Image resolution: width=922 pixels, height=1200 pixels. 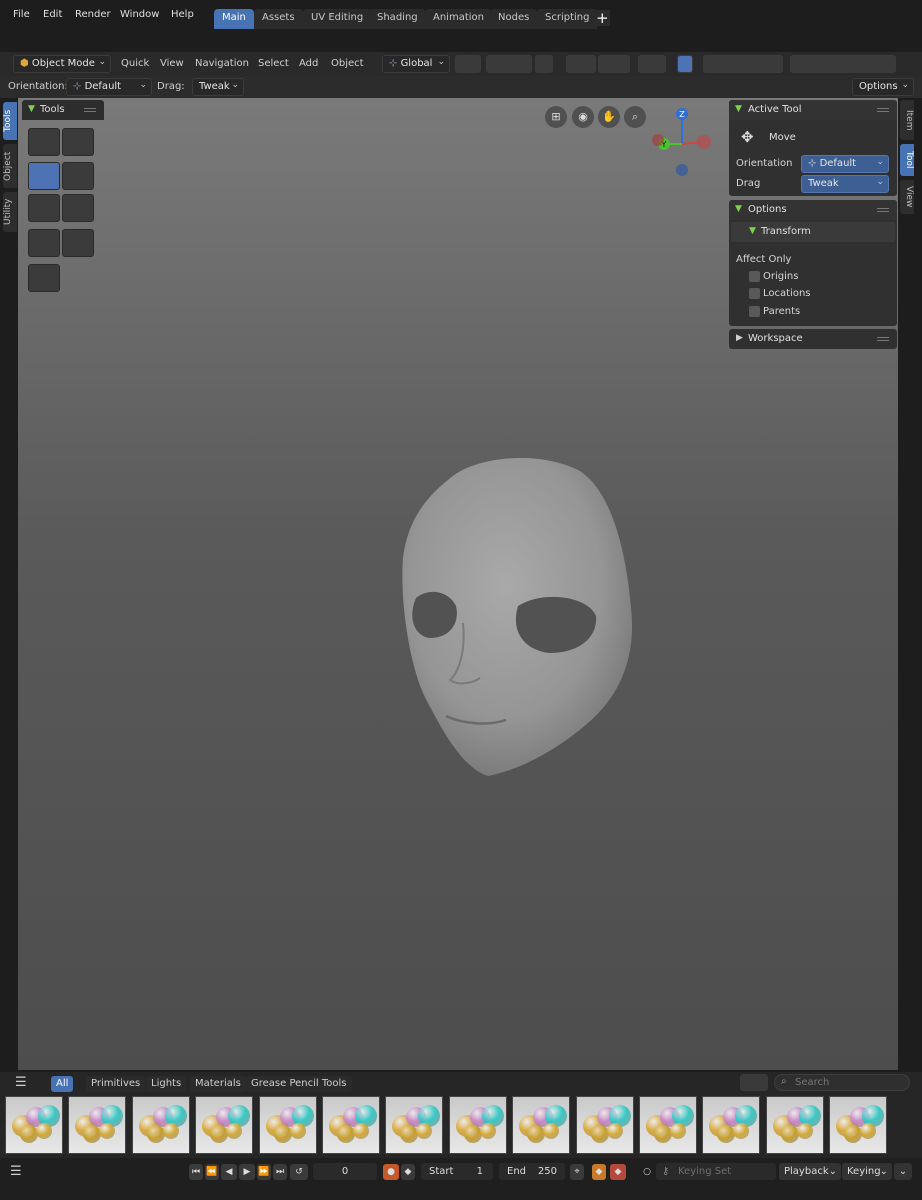 I want to click on perspective-toggle-icon: ⊞, so click(x=556, y=117).